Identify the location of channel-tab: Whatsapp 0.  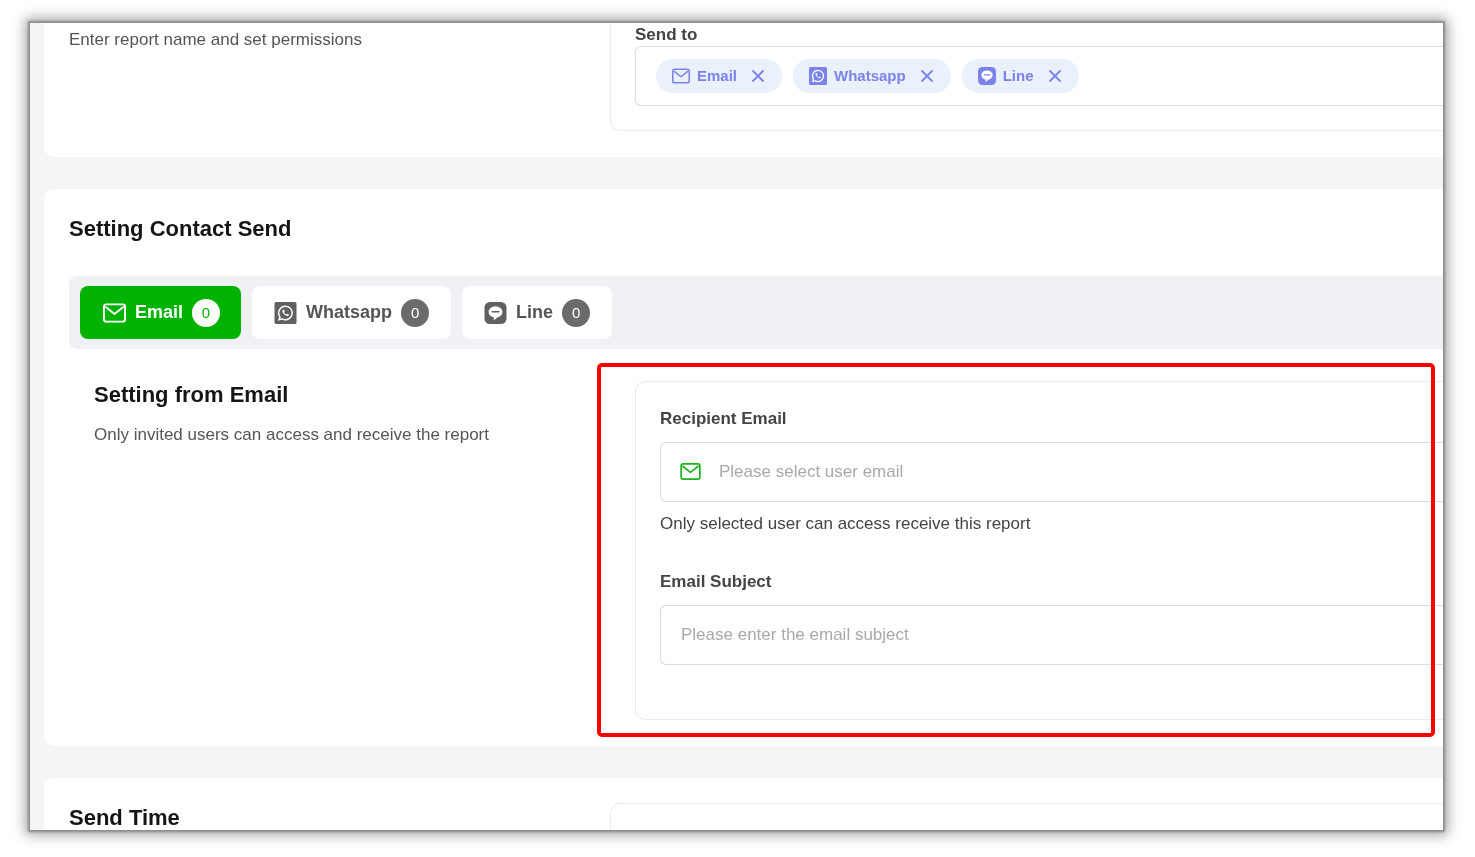
(352, 312).